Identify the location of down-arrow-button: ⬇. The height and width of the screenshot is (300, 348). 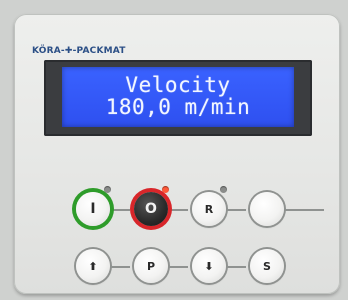
(209, 266).